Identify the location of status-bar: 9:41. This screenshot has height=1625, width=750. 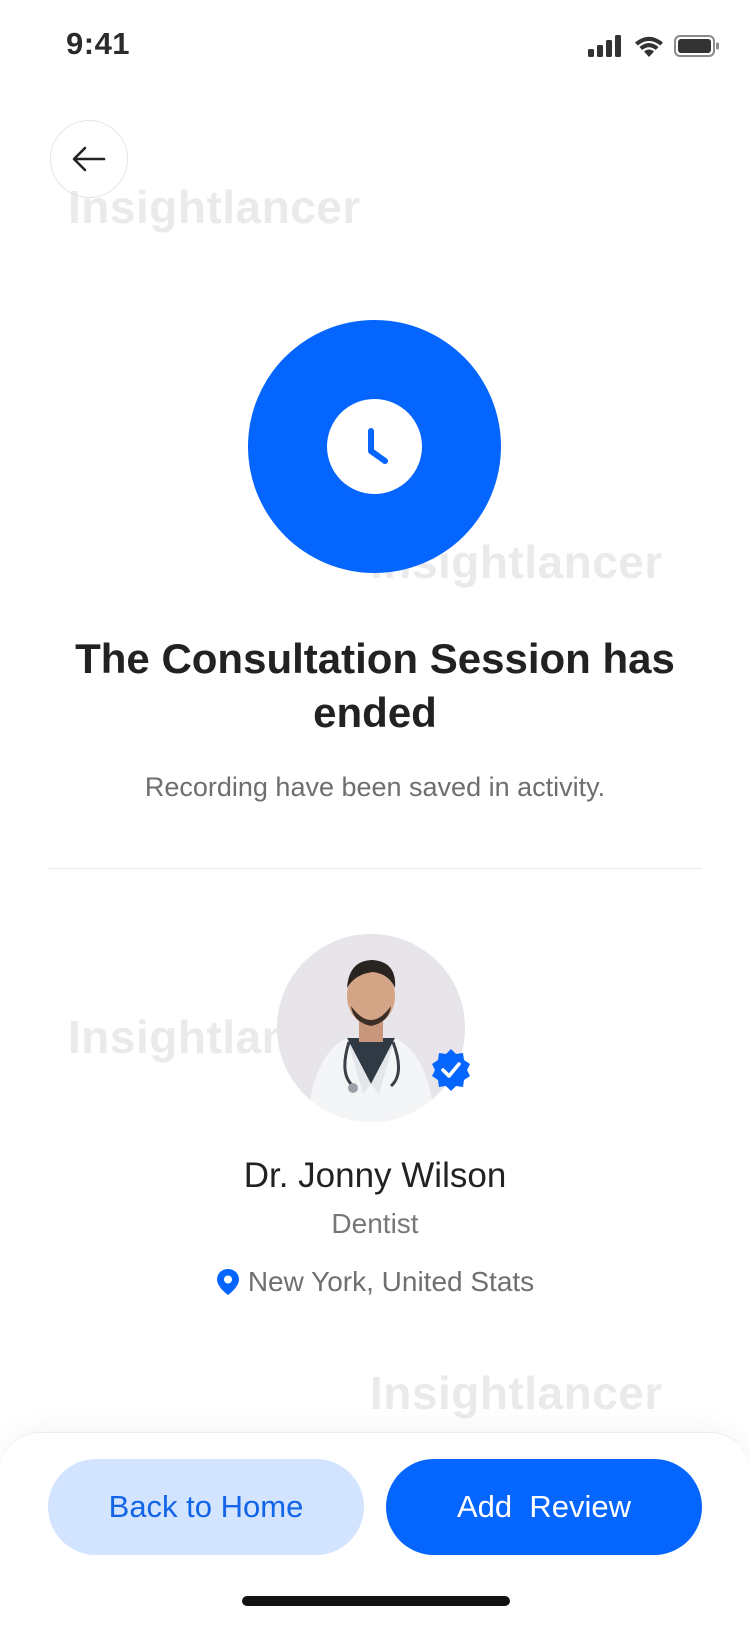
(375, 46).